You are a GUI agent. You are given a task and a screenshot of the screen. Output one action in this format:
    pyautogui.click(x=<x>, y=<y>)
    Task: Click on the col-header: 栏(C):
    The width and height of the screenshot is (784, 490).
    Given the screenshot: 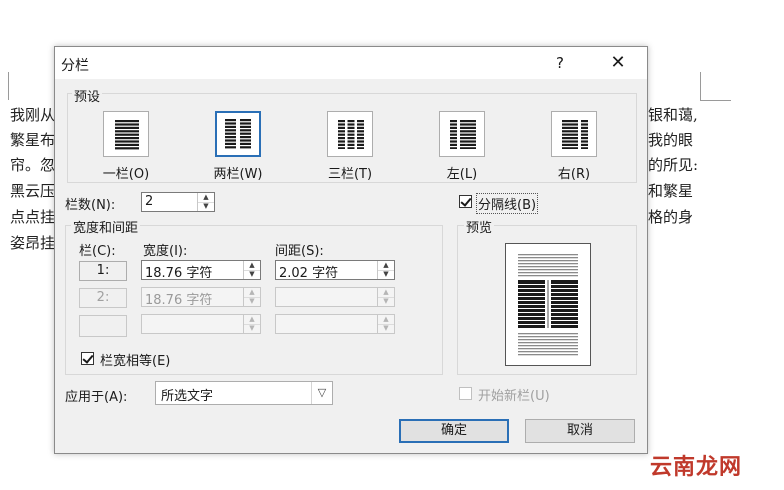 What is the action you would take?
    pyautogui.click(x=97, y=251)
    